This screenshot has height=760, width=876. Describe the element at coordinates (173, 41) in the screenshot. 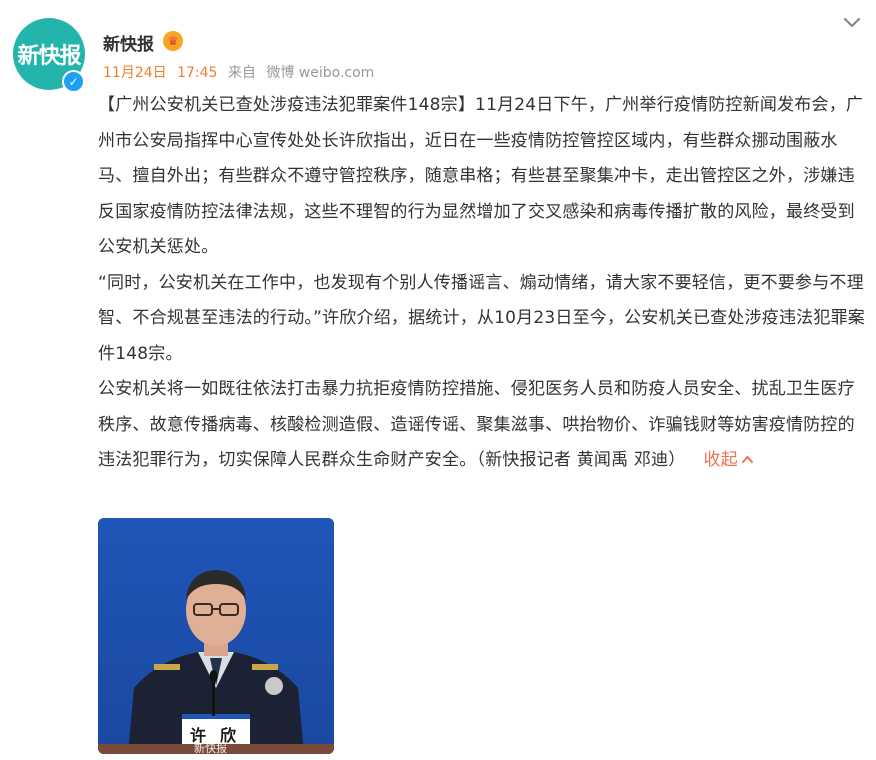

I see `member-crown-icon: ♛` at that location.